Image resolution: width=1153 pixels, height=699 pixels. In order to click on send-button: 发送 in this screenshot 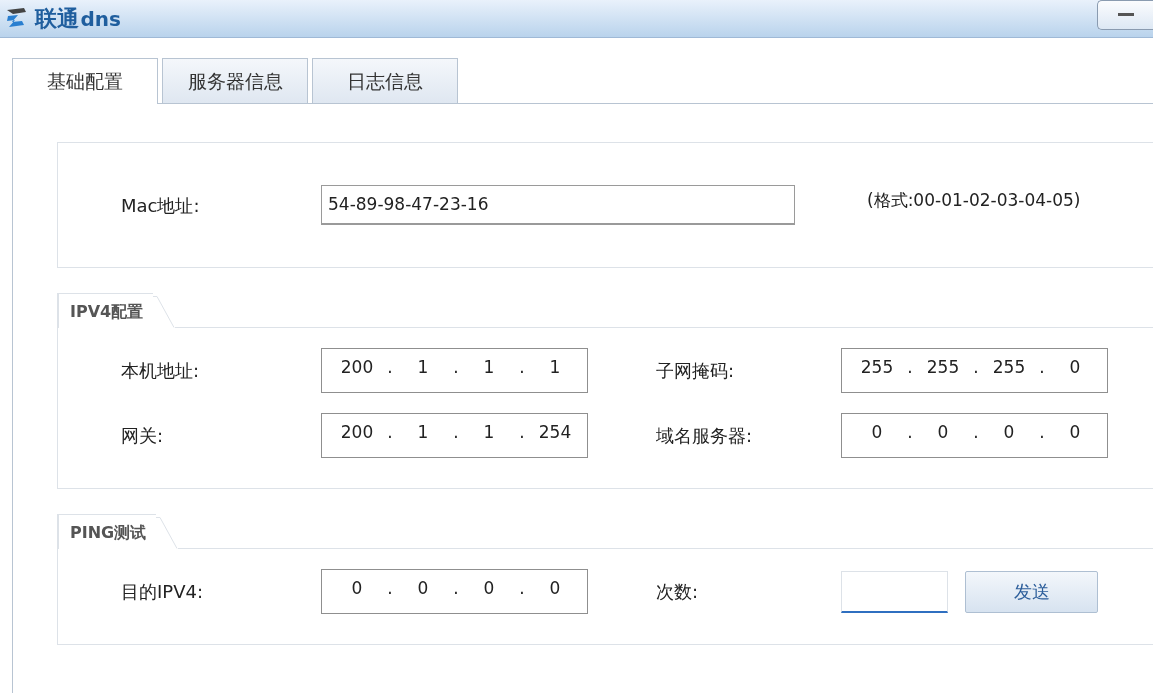, I will do `click(1031, 591)`.